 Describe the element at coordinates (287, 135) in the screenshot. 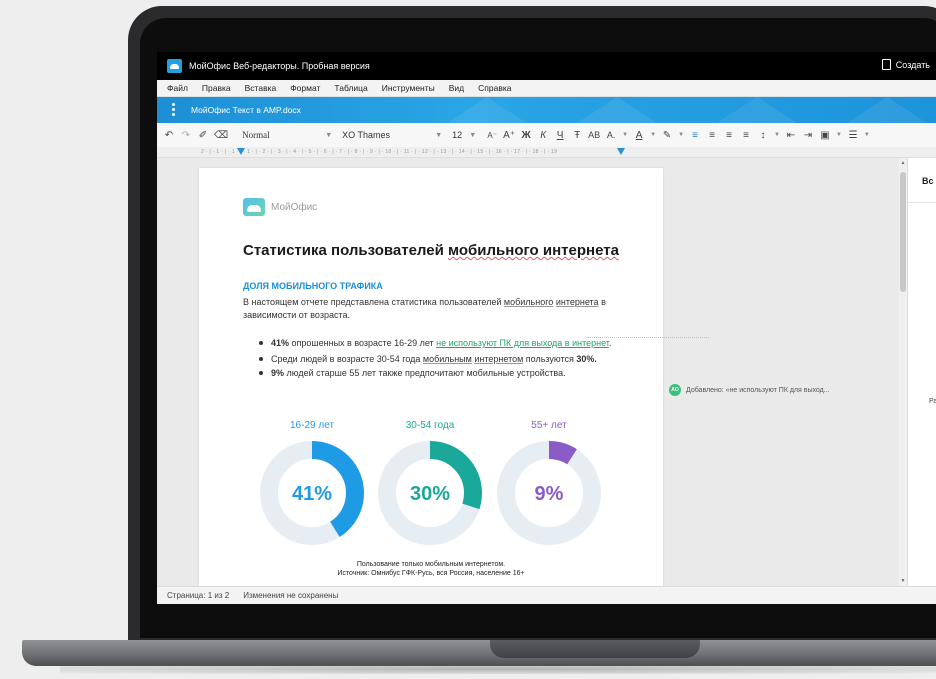

I see `paragraph-style-select: Normal ▼` at that location.